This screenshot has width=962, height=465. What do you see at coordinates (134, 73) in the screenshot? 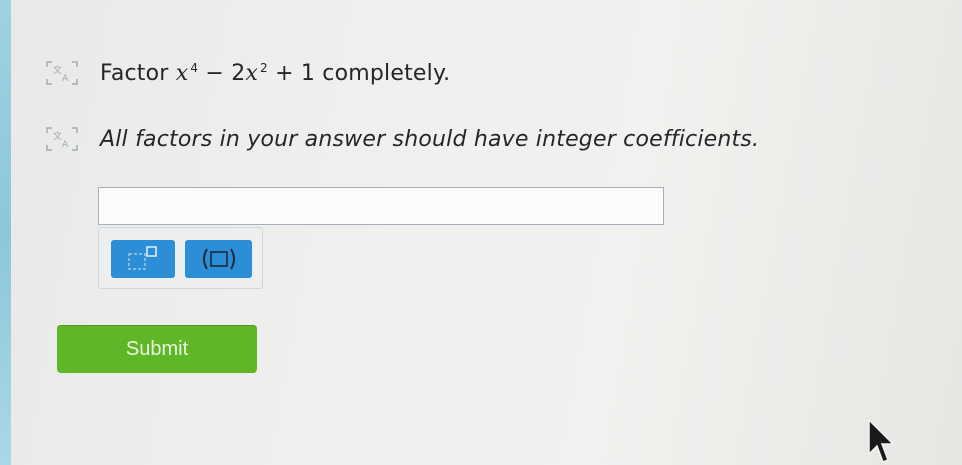
I see `question-prefix: Factor` at bounding box center [134, 73].